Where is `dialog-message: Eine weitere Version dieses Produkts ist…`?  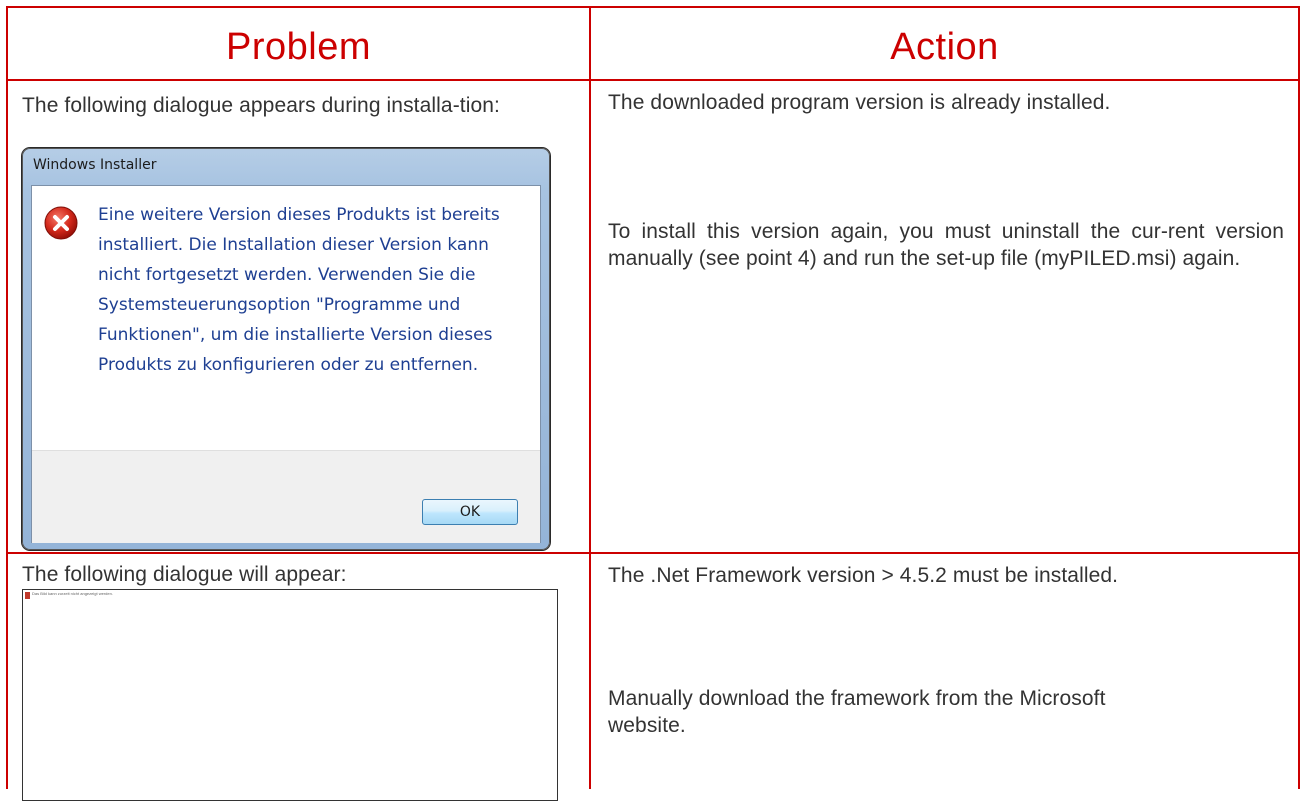
dialog-message: Eine weitere Version dieses Produkts ist… is located at coordinates (299, 290).